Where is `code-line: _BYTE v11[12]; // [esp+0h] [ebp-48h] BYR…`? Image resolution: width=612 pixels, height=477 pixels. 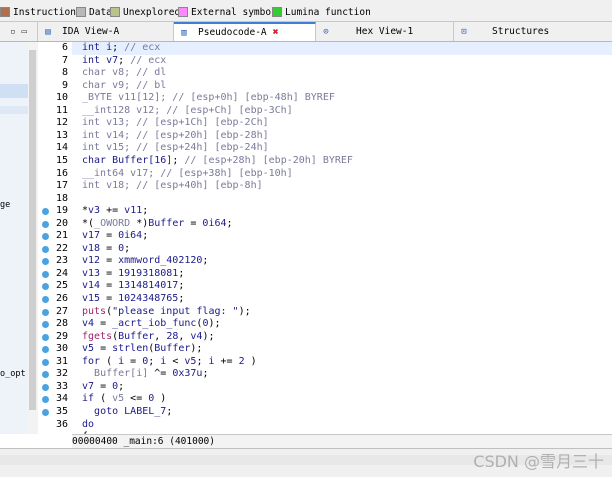
code-line: _BYTE v11[12]; // [esp+0h] [ebp-48h] BYR… is located at coordinates (208, 98).